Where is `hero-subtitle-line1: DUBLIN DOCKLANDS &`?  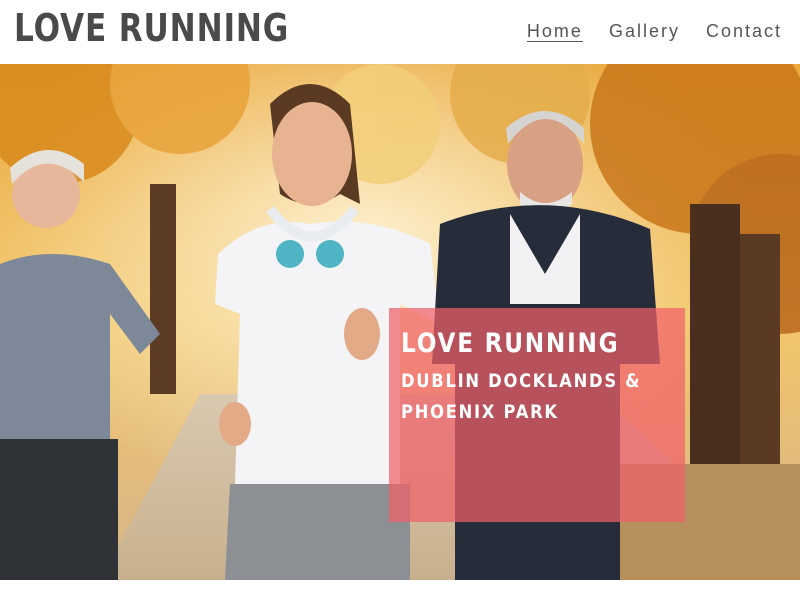
hero-subtitle-line1: DUBLIN DOCKLANDS & is located at coordinates (521, 381).